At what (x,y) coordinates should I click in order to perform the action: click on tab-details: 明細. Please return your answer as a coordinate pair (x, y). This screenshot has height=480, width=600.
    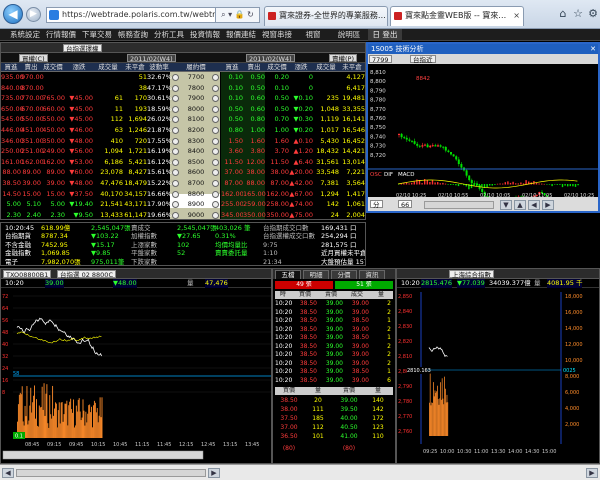
    Looking at the image, I should click on (316, 274).